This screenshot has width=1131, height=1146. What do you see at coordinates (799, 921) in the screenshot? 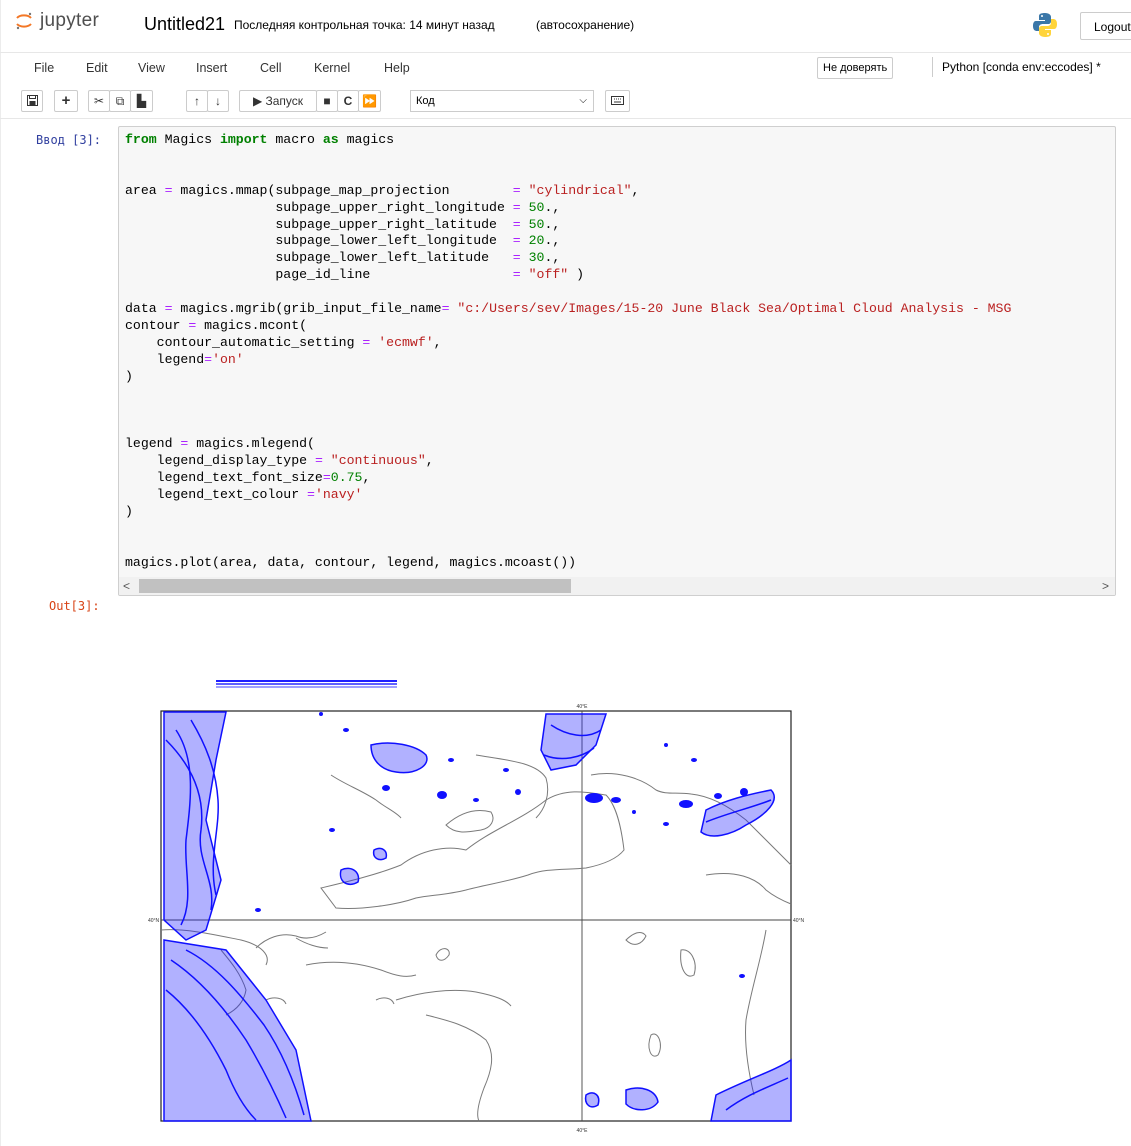
I see `lat-label-right: 40°N` at bounding box center [799, 921].